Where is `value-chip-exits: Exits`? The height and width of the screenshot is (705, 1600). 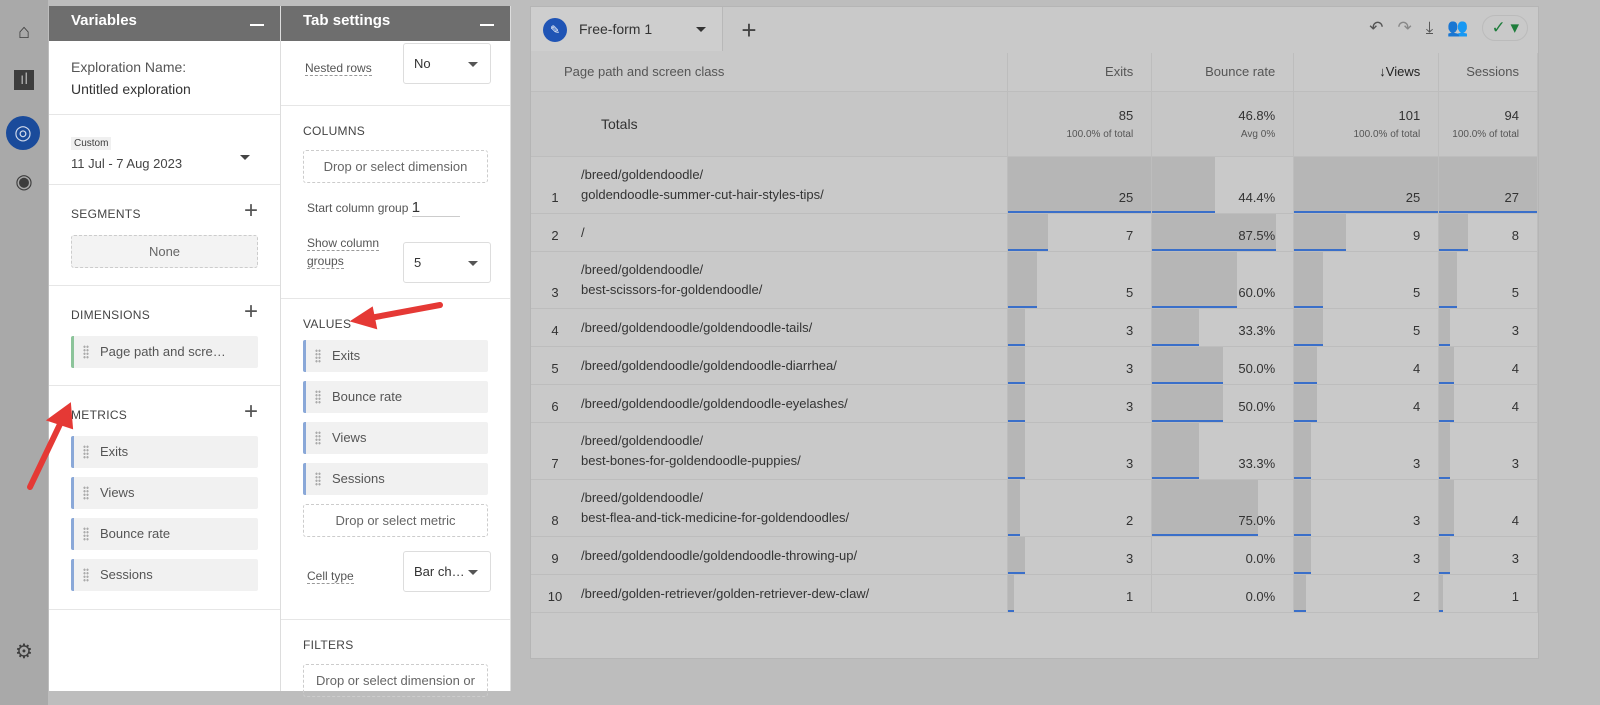
value-chip-exits: Exits is located at coordinates (395, 356).